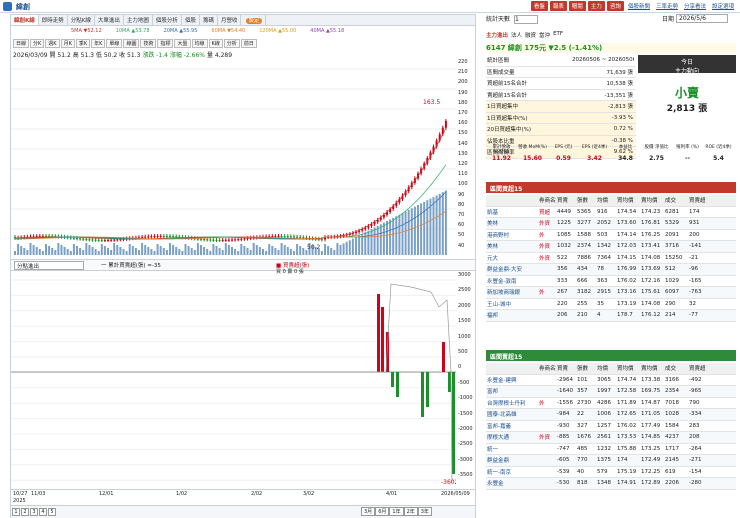  Describe the element at coordinates (702, 18) in the screenshot. I see `date-field: 2026/5/6` at that location.